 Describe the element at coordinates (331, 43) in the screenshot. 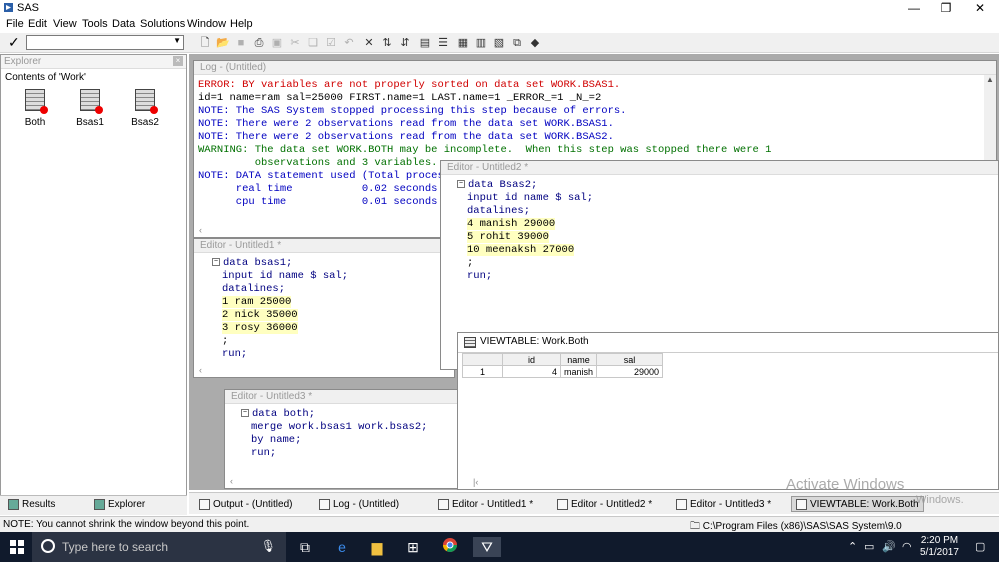

I see `paste-icon: ☑` at that location.